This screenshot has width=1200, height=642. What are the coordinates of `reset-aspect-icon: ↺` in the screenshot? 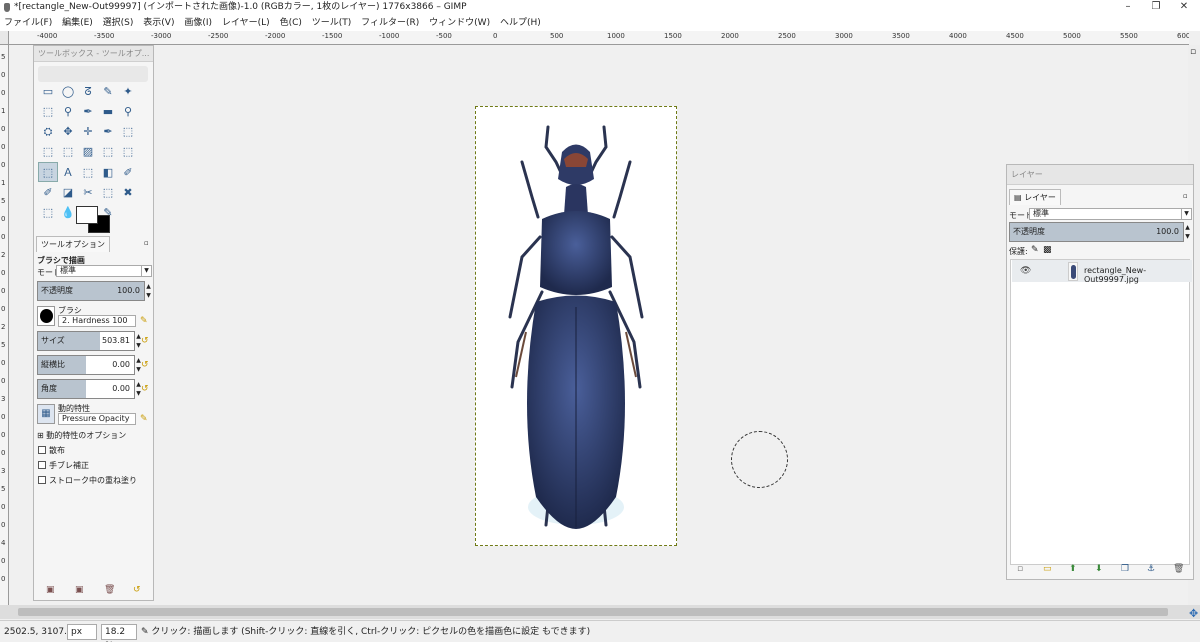 It's located at (145, 365).